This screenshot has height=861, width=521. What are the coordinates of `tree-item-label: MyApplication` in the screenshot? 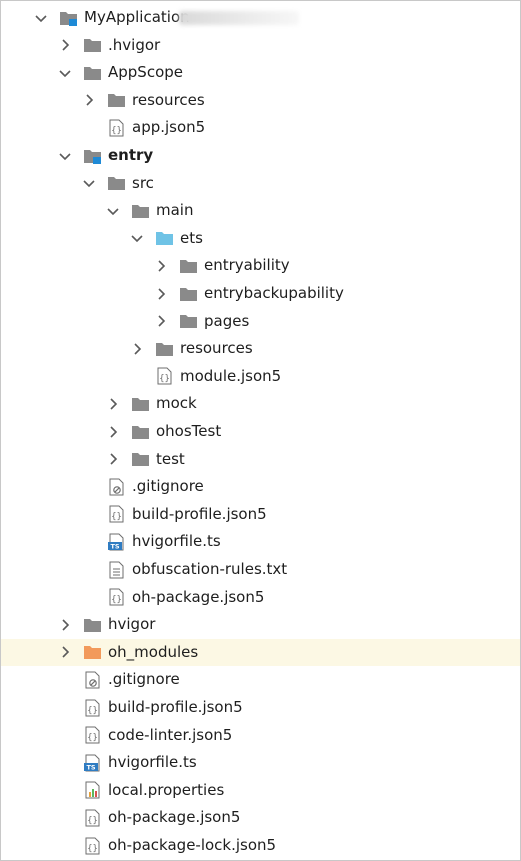 It's located at (137, 17).